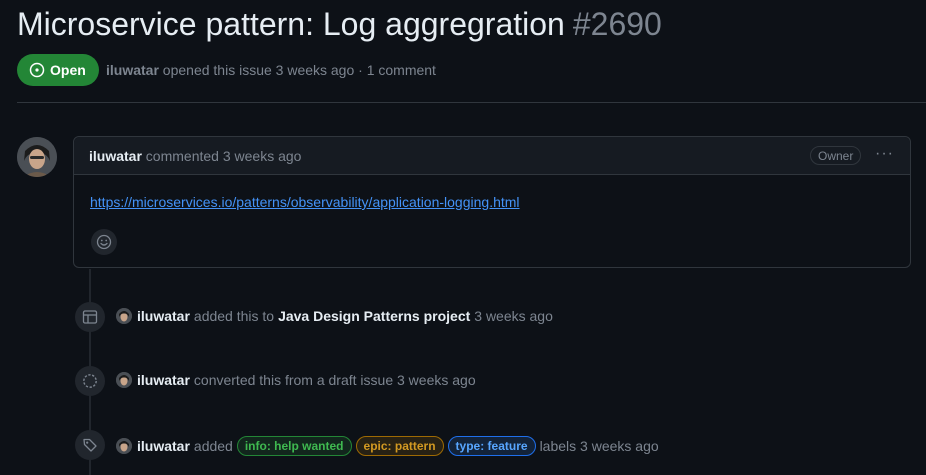 The image size is (926, 475). What do you see at coordinates (294, 446) in the screenshot?
I see `label-help-wanted: info: help wanted` at bounding box center [294, 446].